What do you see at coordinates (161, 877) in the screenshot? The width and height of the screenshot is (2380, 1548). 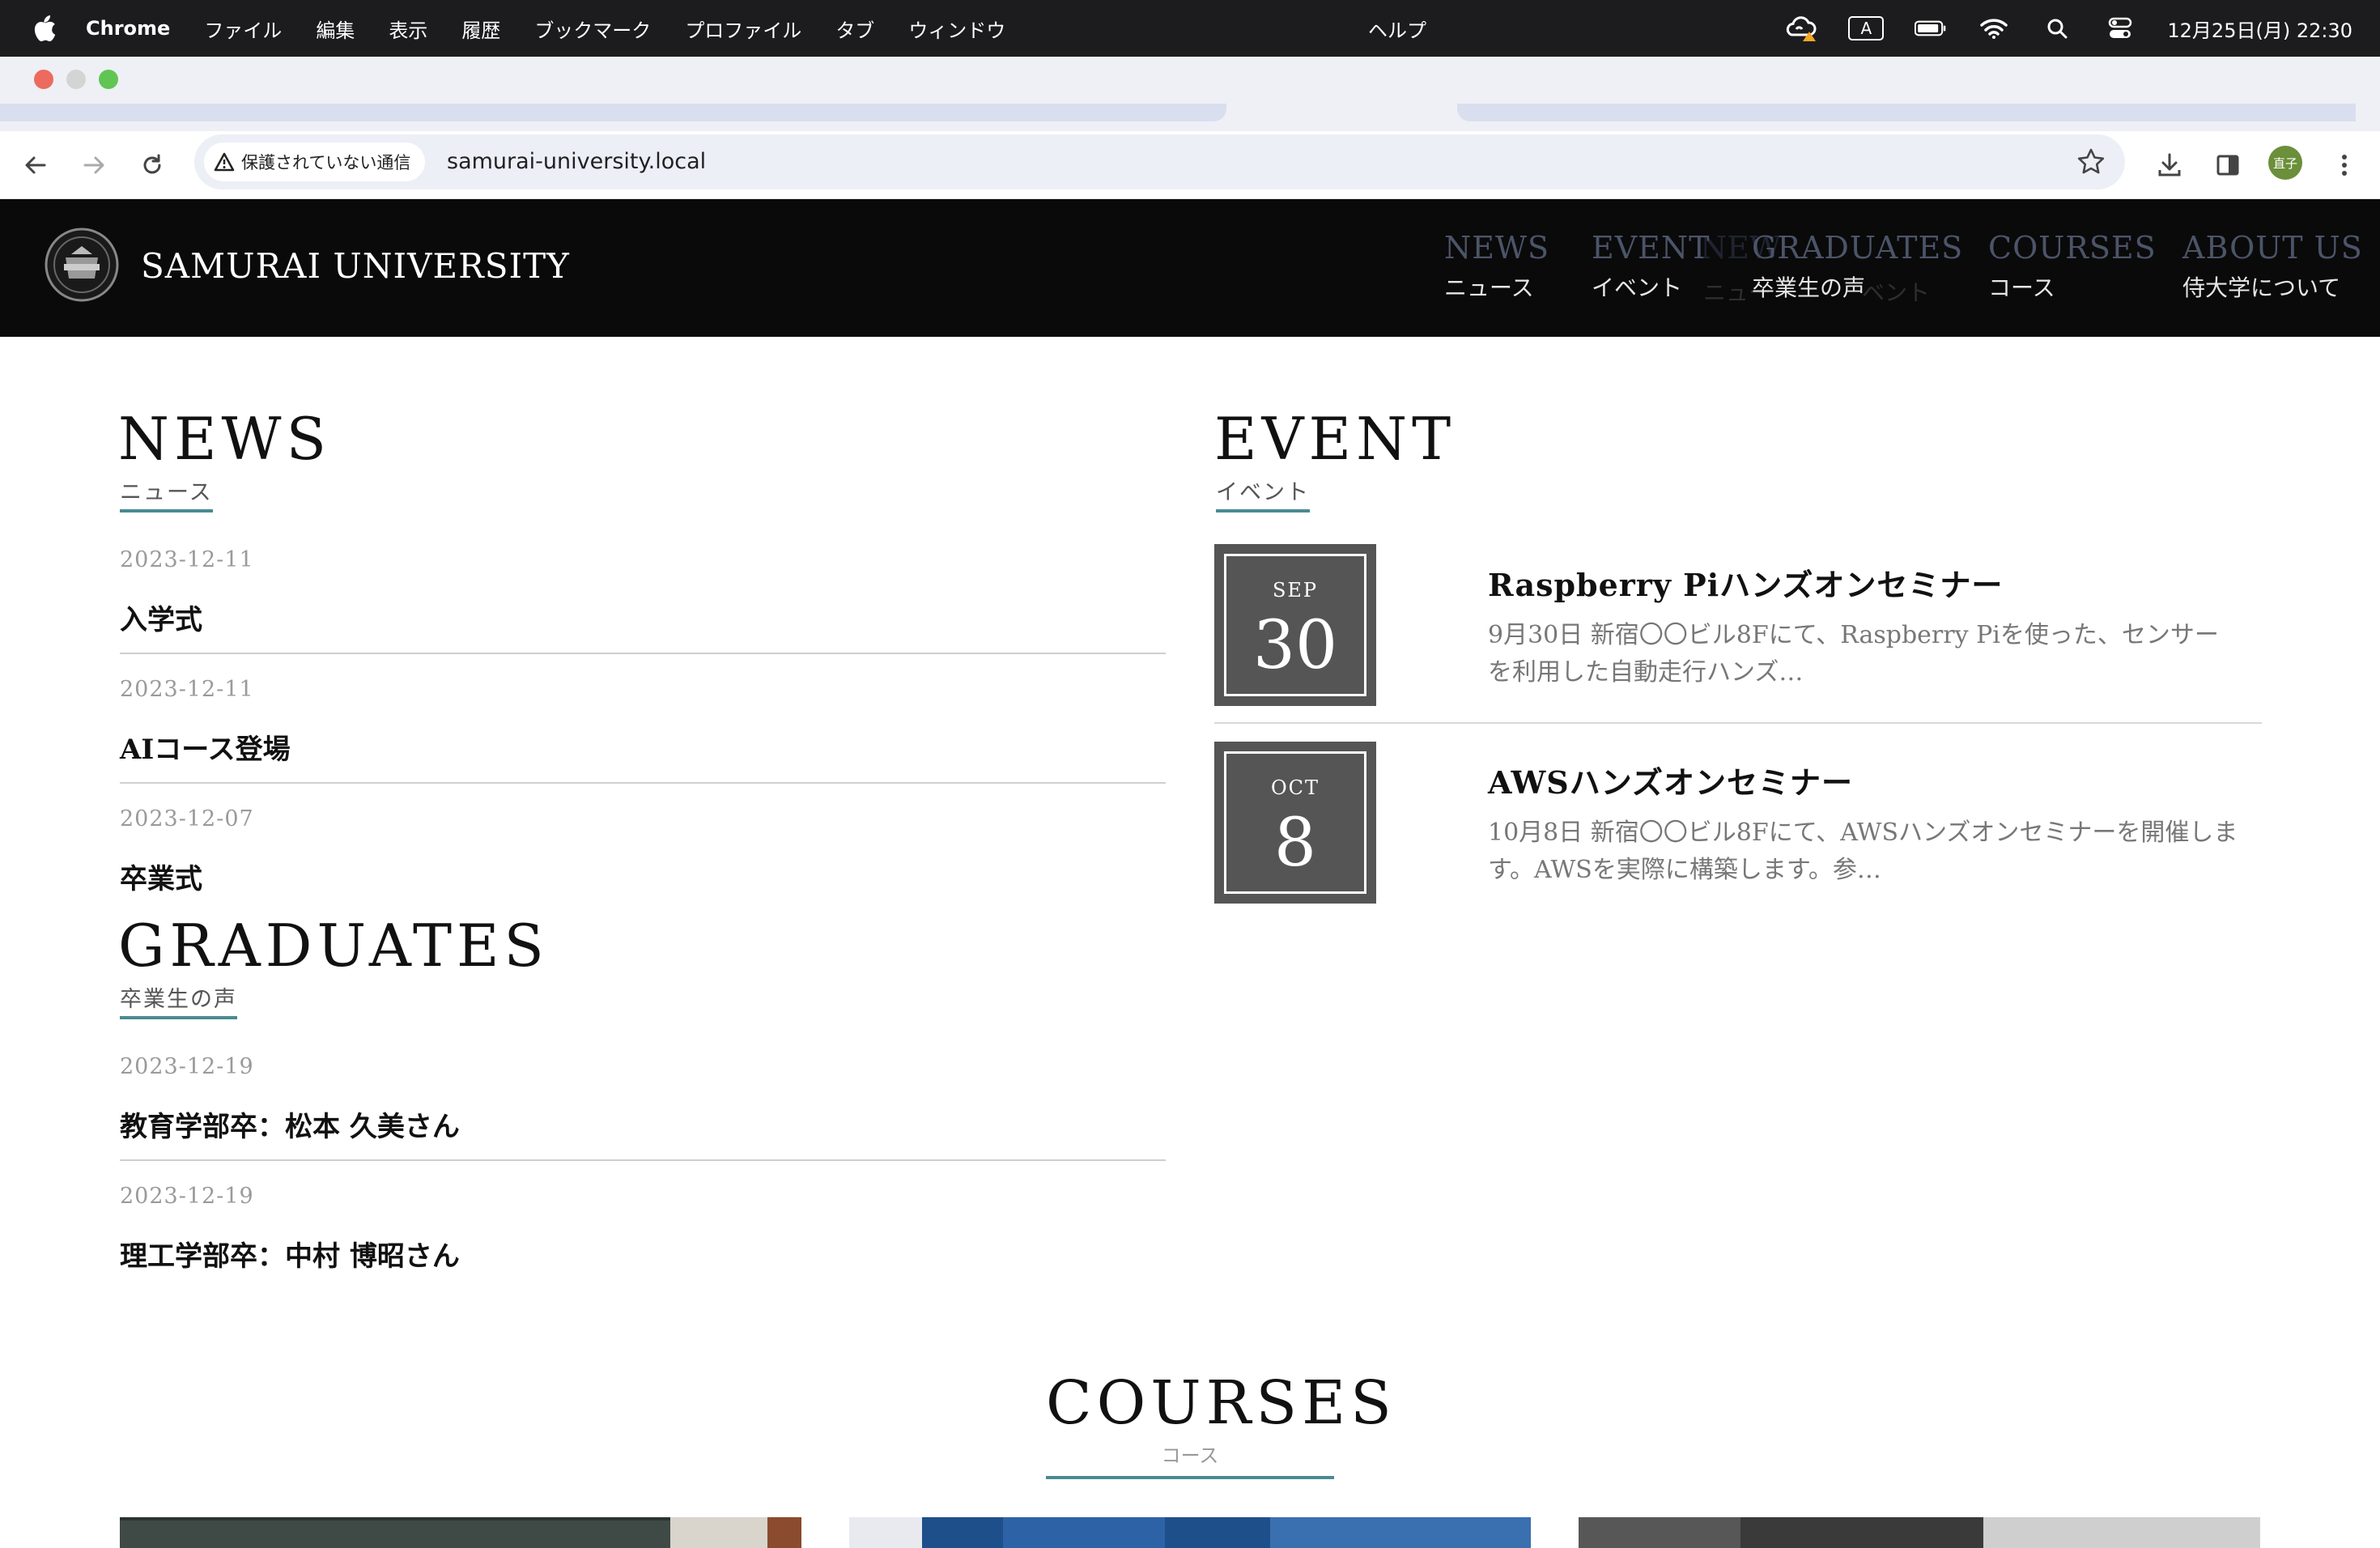 I see `news-post-title: 卒業式` at bounding box center [161, 877].